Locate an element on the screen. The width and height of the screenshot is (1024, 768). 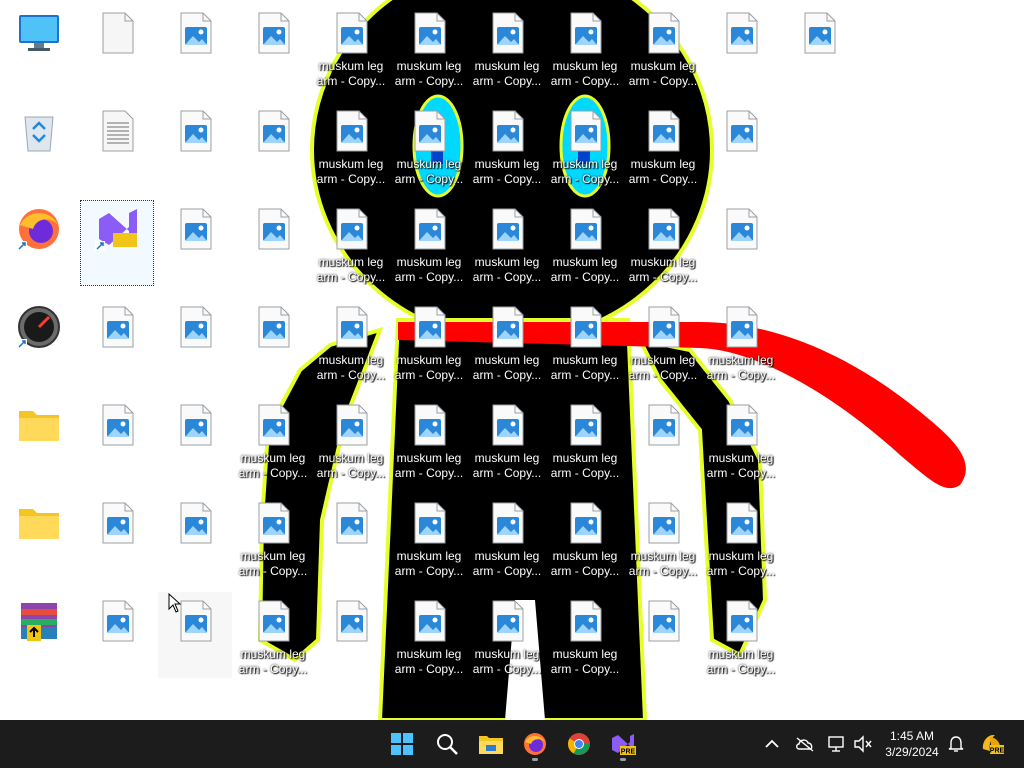
show-hidden-icons-button is located at coordinates (772, 744).